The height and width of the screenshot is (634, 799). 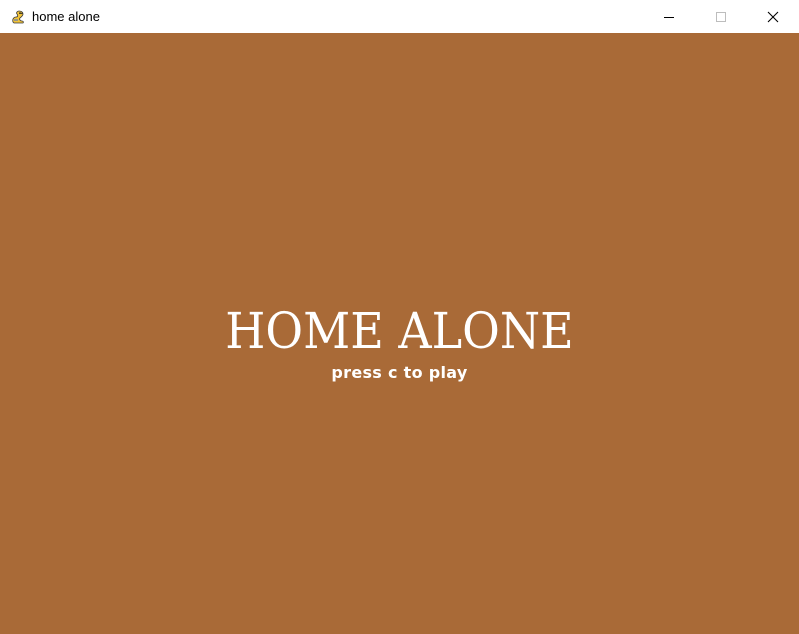 I want to click on close-icon, so click(x=773, y=16).